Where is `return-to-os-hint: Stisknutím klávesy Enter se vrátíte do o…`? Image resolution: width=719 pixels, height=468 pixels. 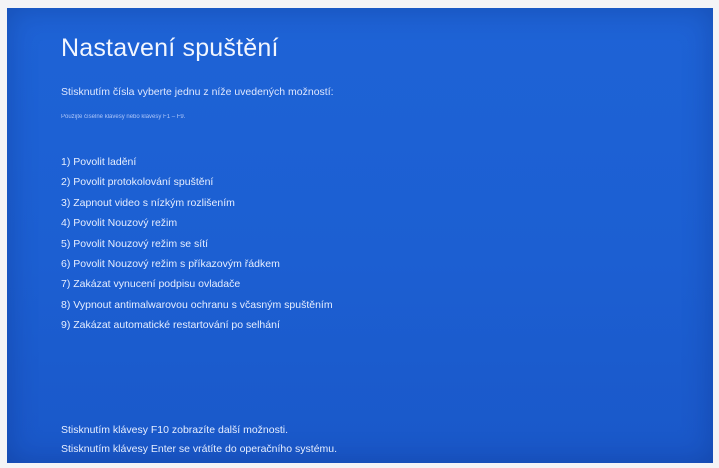
return-to-os-hint: Stisknutím klávesy Enter se vrátíte do o… is located at coordinates (199, 449).